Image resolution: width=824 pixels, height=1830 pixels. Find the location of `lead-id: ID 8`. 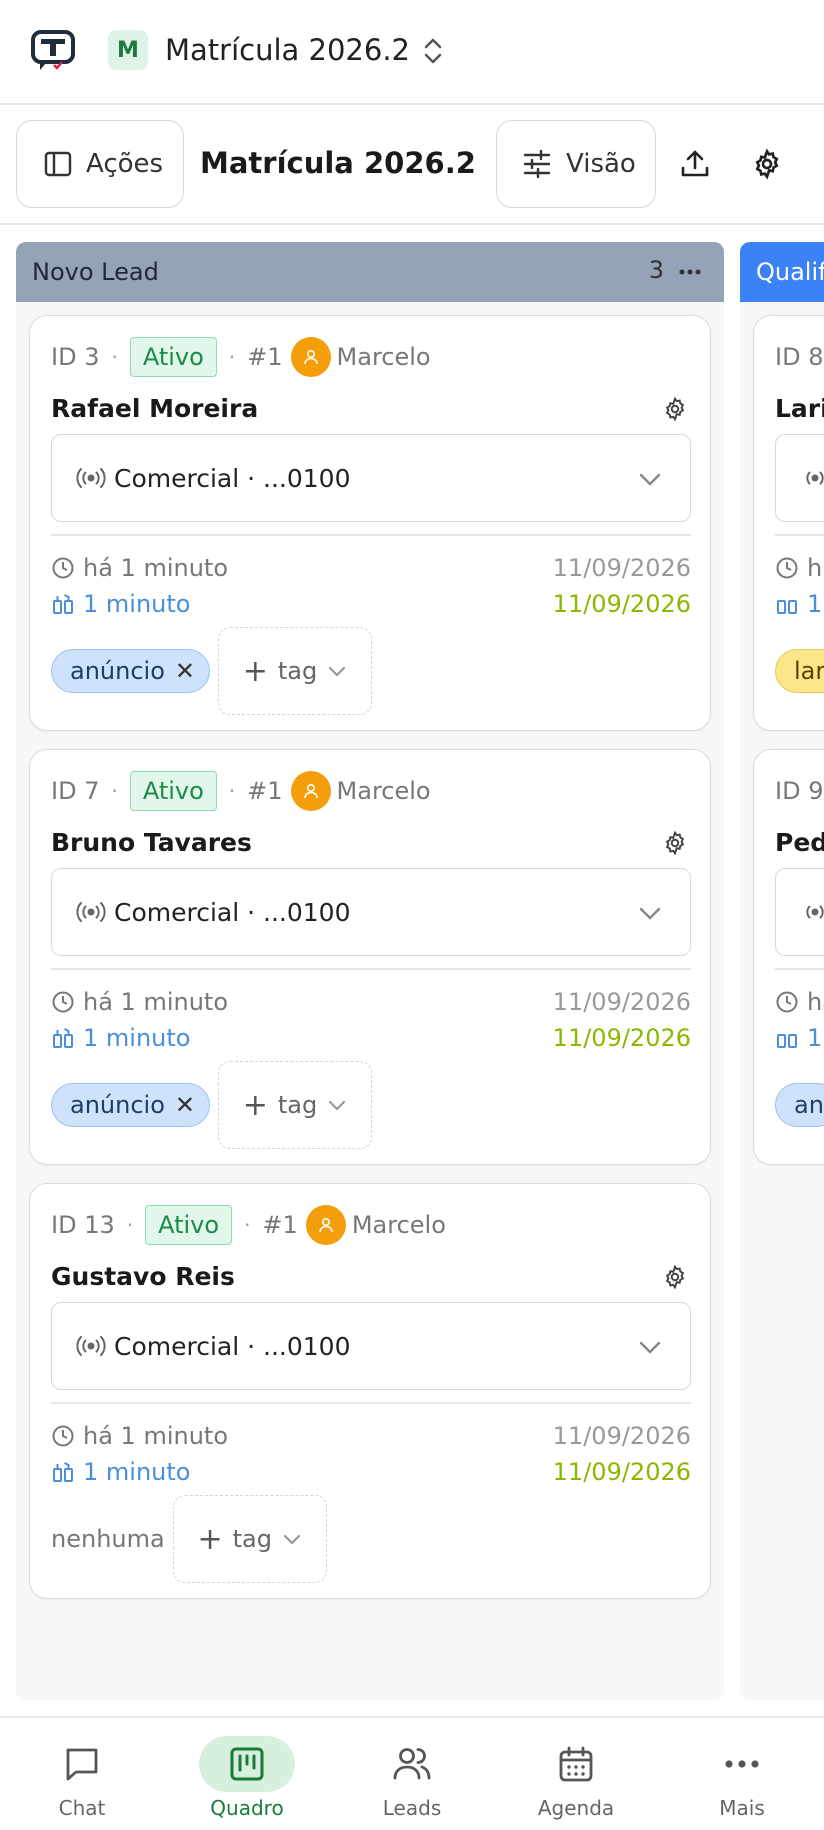

lead-id: ID 8 is located at coordinates (799, 357).